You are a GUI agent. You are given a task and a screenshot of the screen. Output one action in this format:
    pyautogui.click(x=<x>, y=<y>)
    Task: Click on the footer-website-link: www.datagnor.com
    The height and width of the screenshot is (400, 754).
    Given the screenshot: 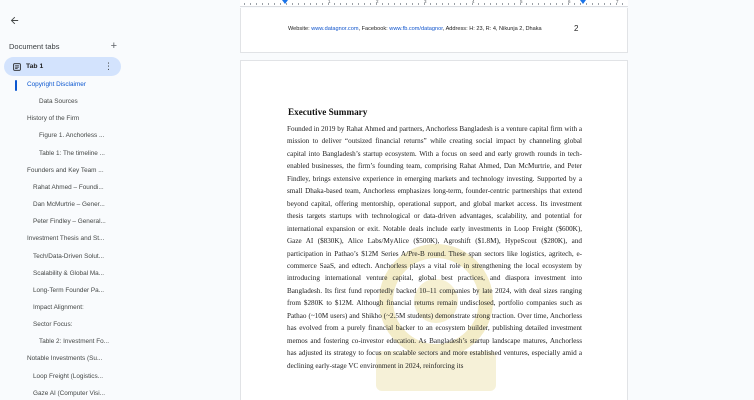 What is the action you would take?
    pyautogui.click(x=334, y=29)
    